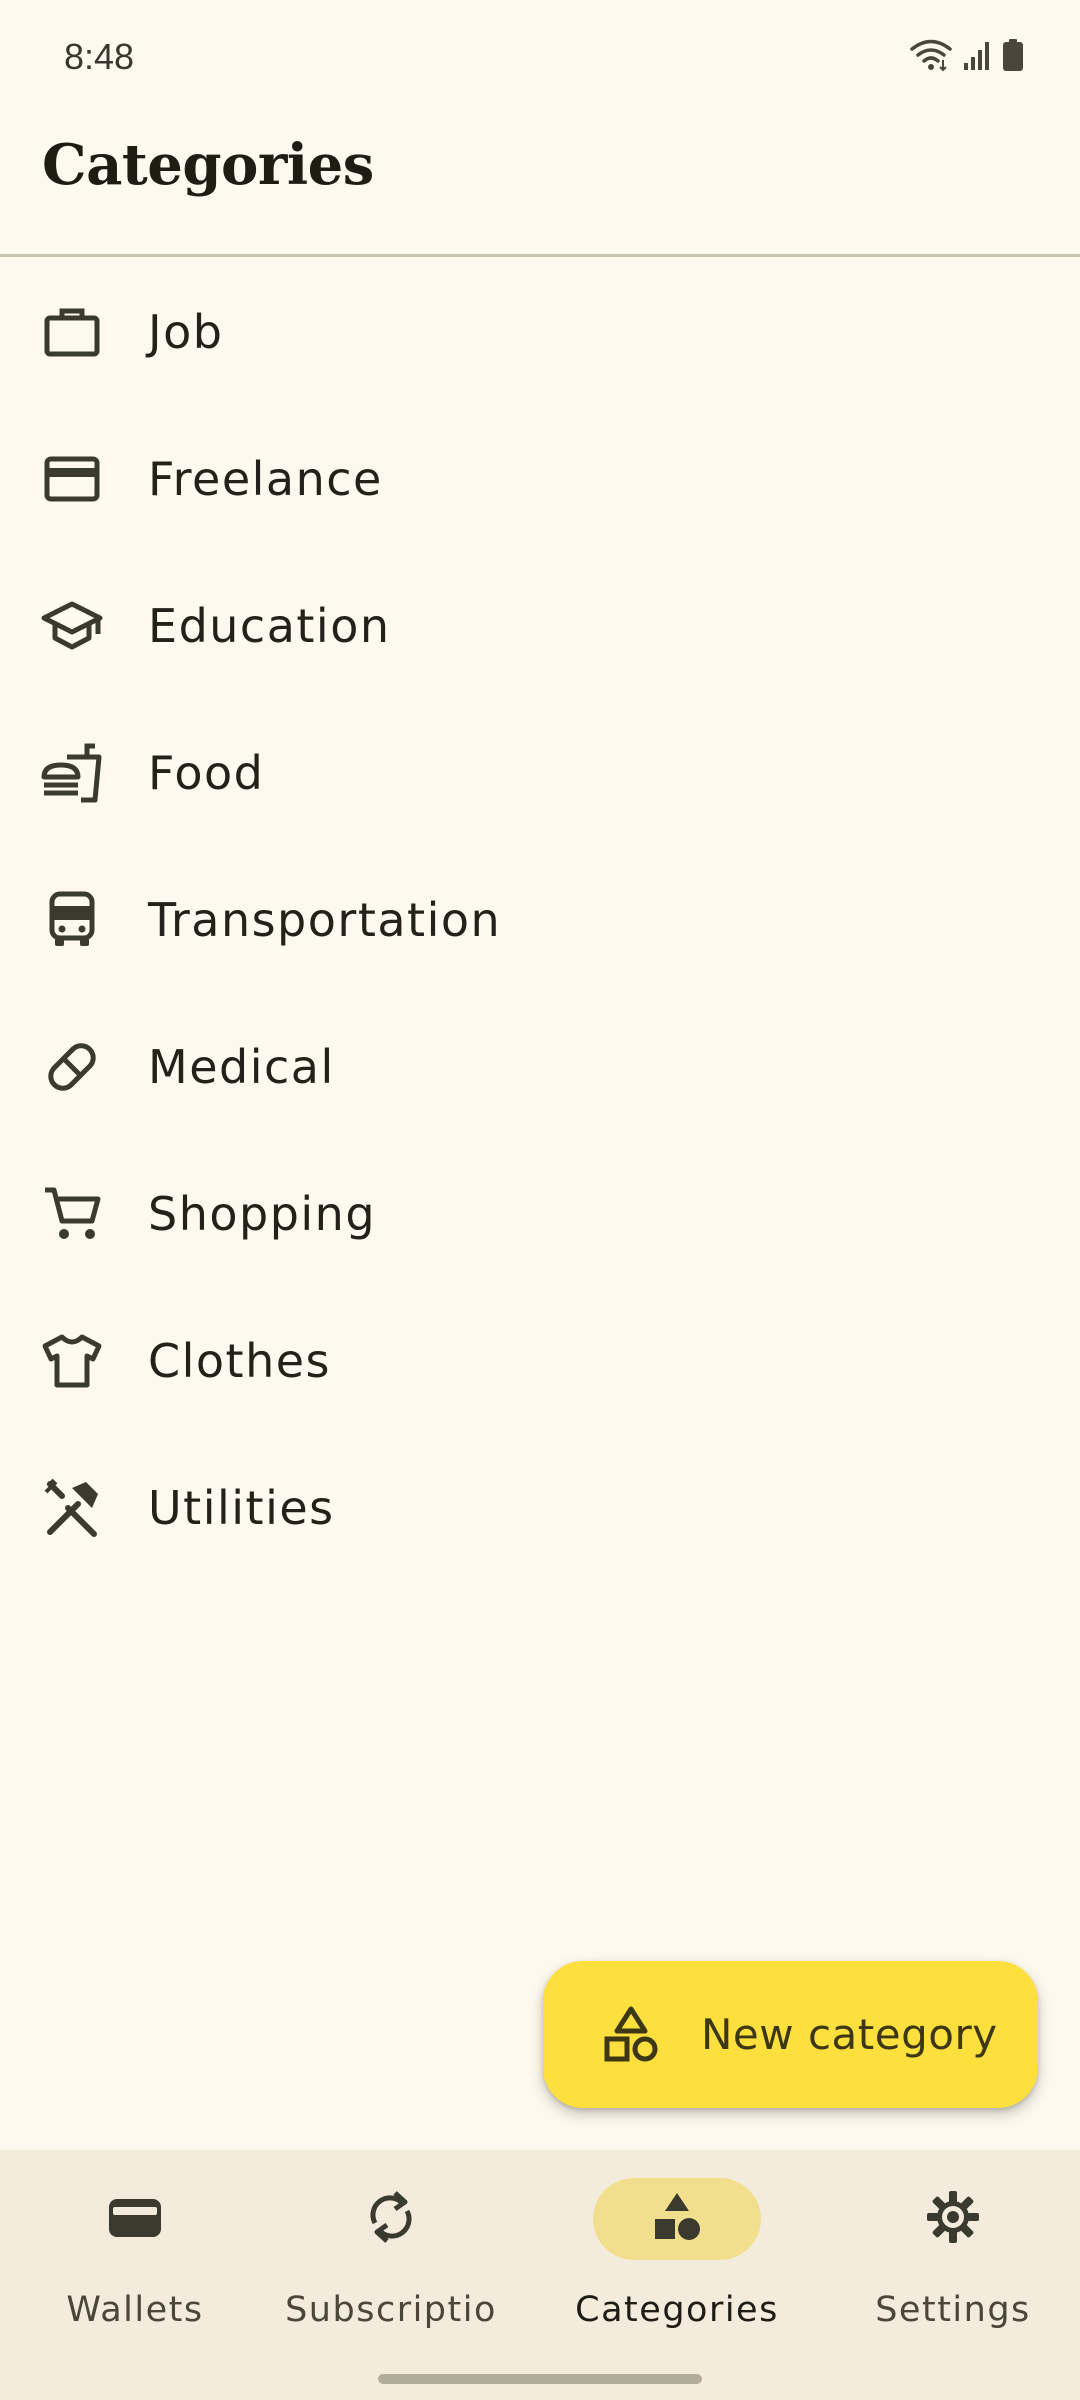 This screenshot has height=2400, width=1080. I want to click on sync-icon, so click(391, 2219).